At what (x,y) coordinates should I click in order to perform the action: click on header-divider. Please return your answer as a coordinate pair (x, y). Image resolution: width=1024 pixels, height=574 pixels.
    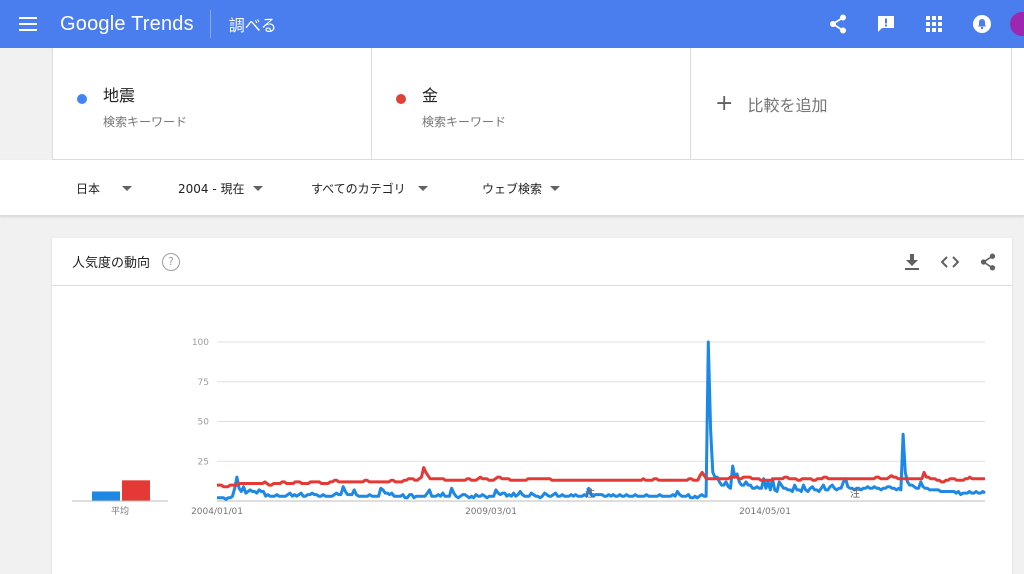
    Looking at the image, I should click on (210, 24).